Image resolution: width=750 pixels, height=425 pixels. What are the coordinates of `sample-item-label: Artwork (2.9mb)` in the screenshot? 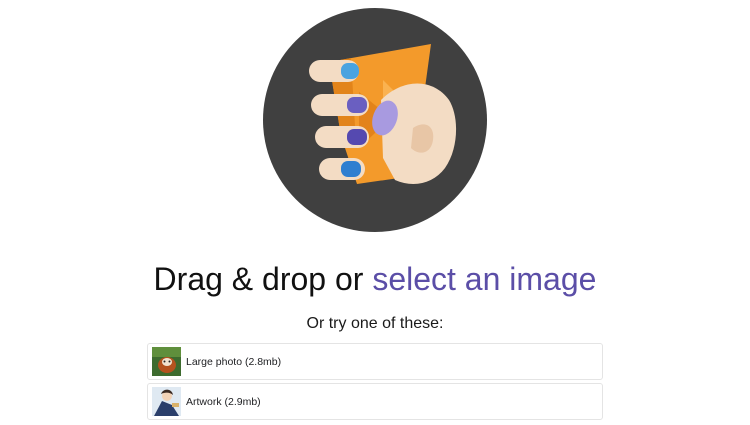 It's located at (223, 401).